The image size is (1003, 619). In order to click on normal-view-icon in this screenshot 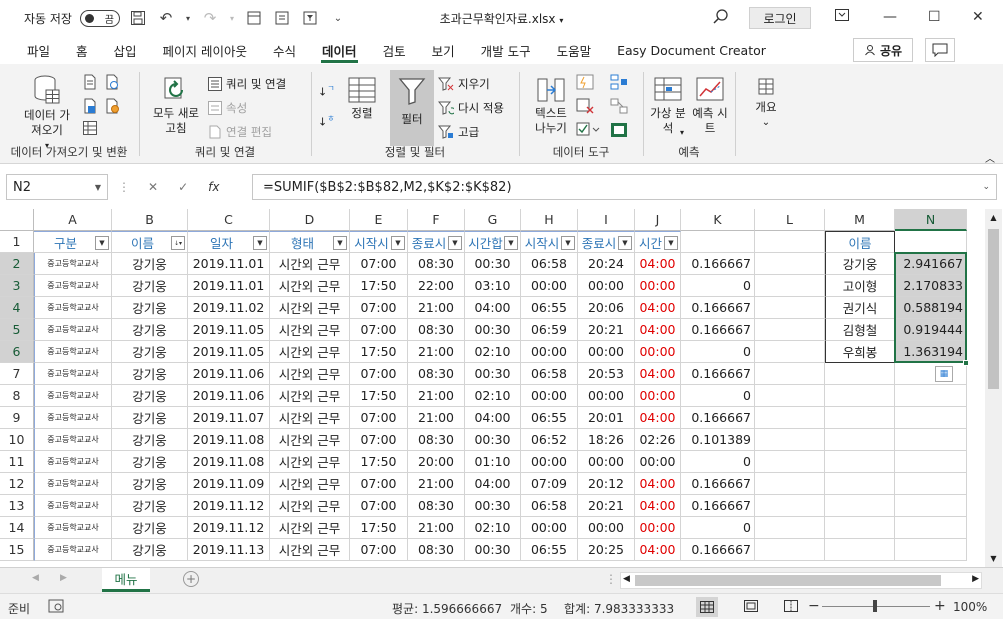, I will do `click(707, 607)`.